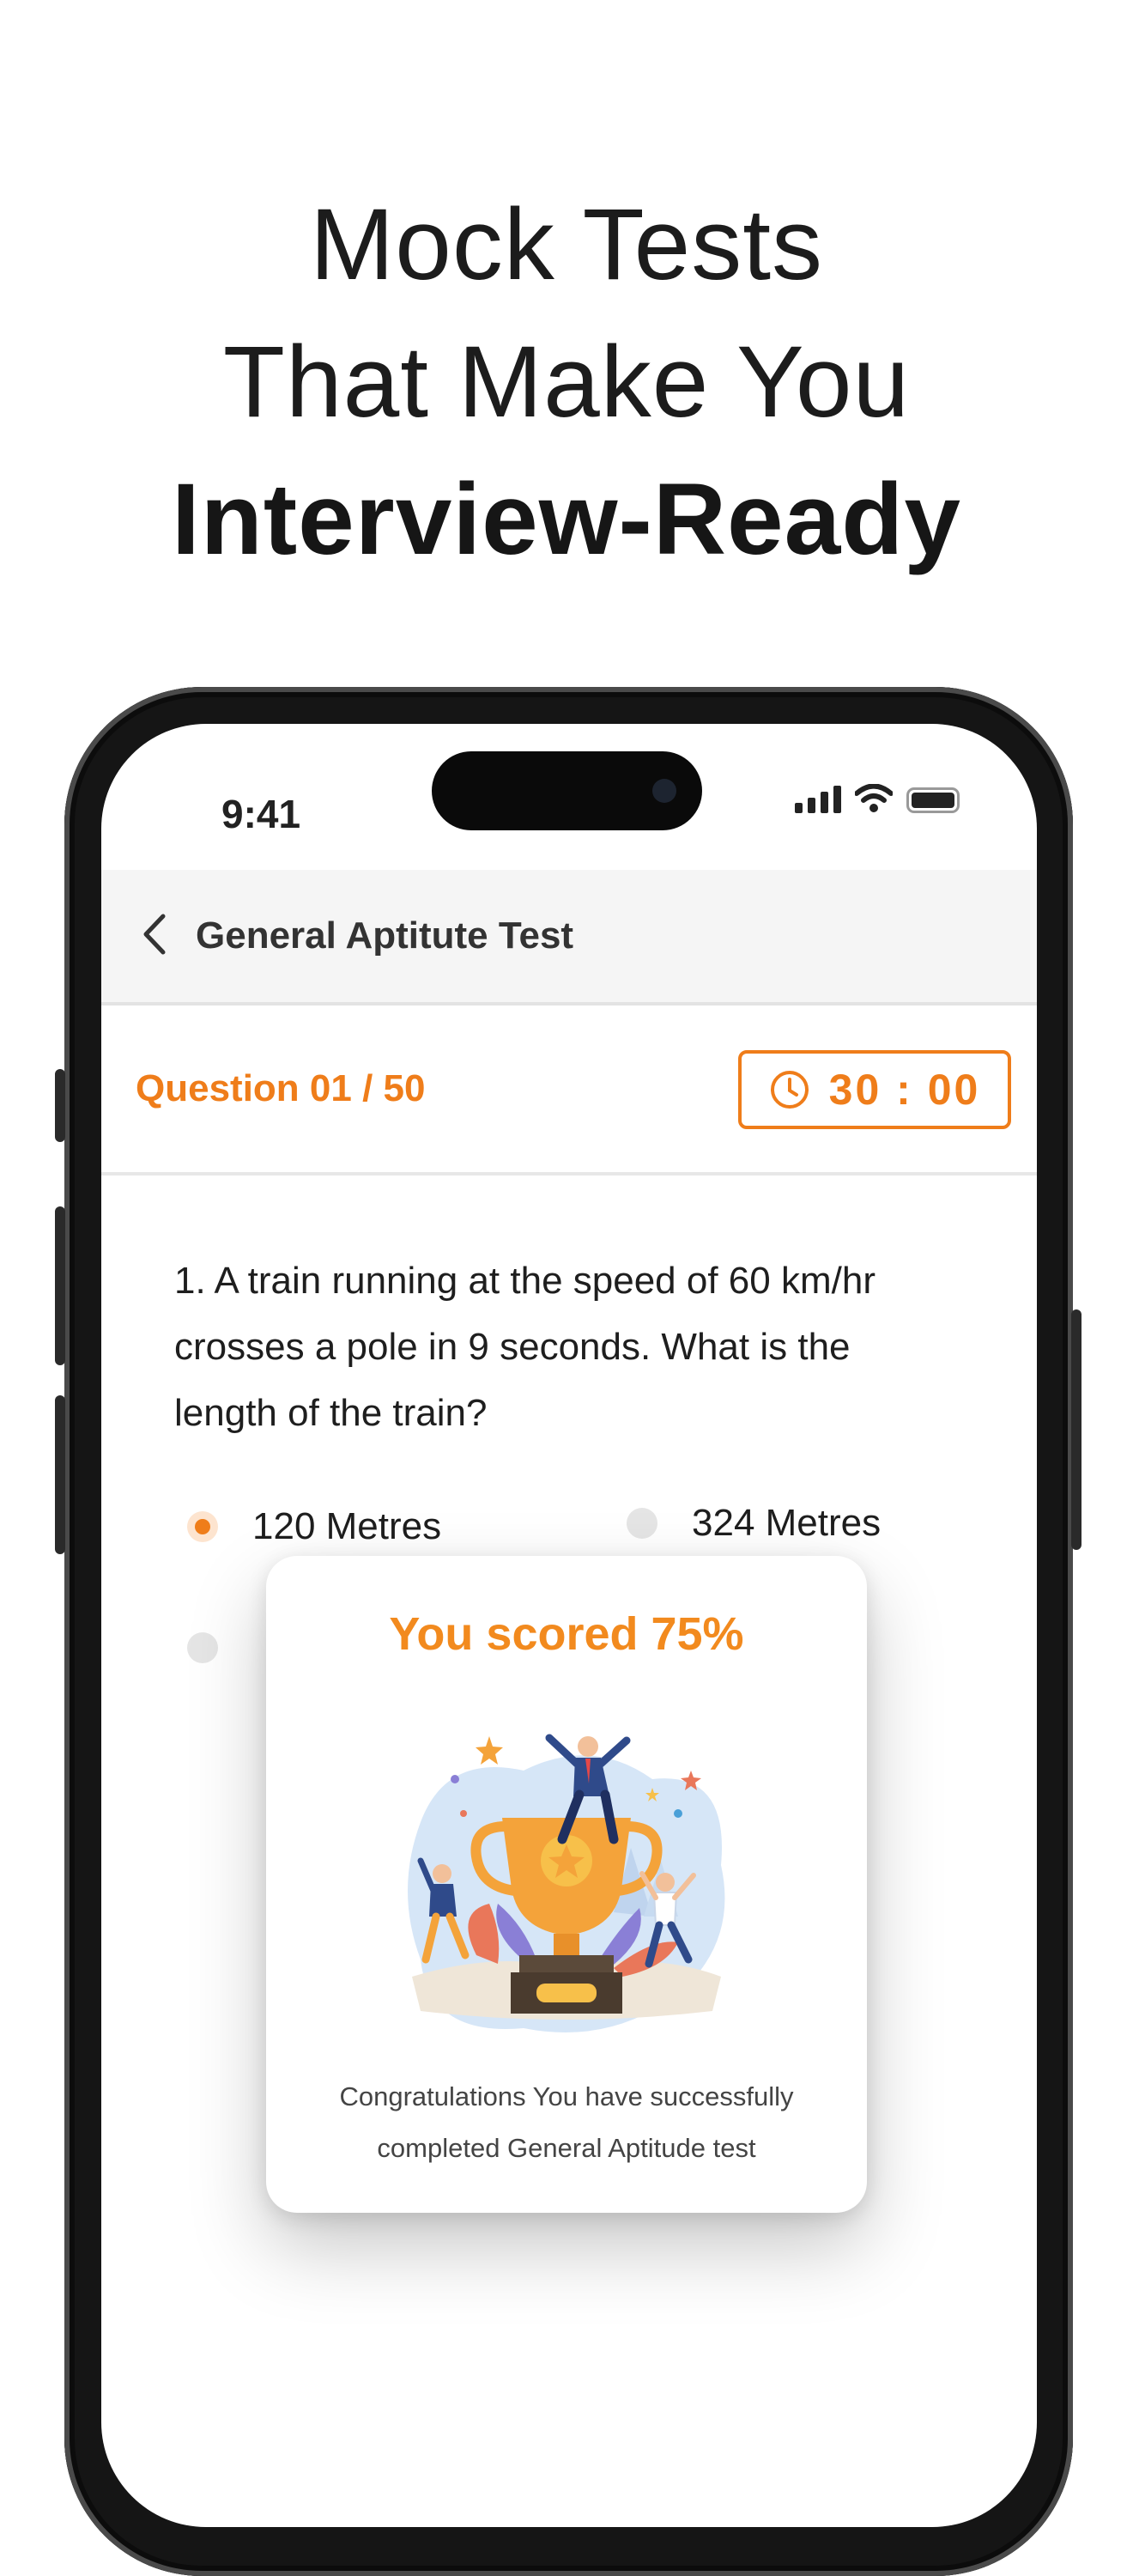 The width and height of the screenshot is (1133, 2576). I want to click on headline-line-1: Mock Tests, so click(566, 244).